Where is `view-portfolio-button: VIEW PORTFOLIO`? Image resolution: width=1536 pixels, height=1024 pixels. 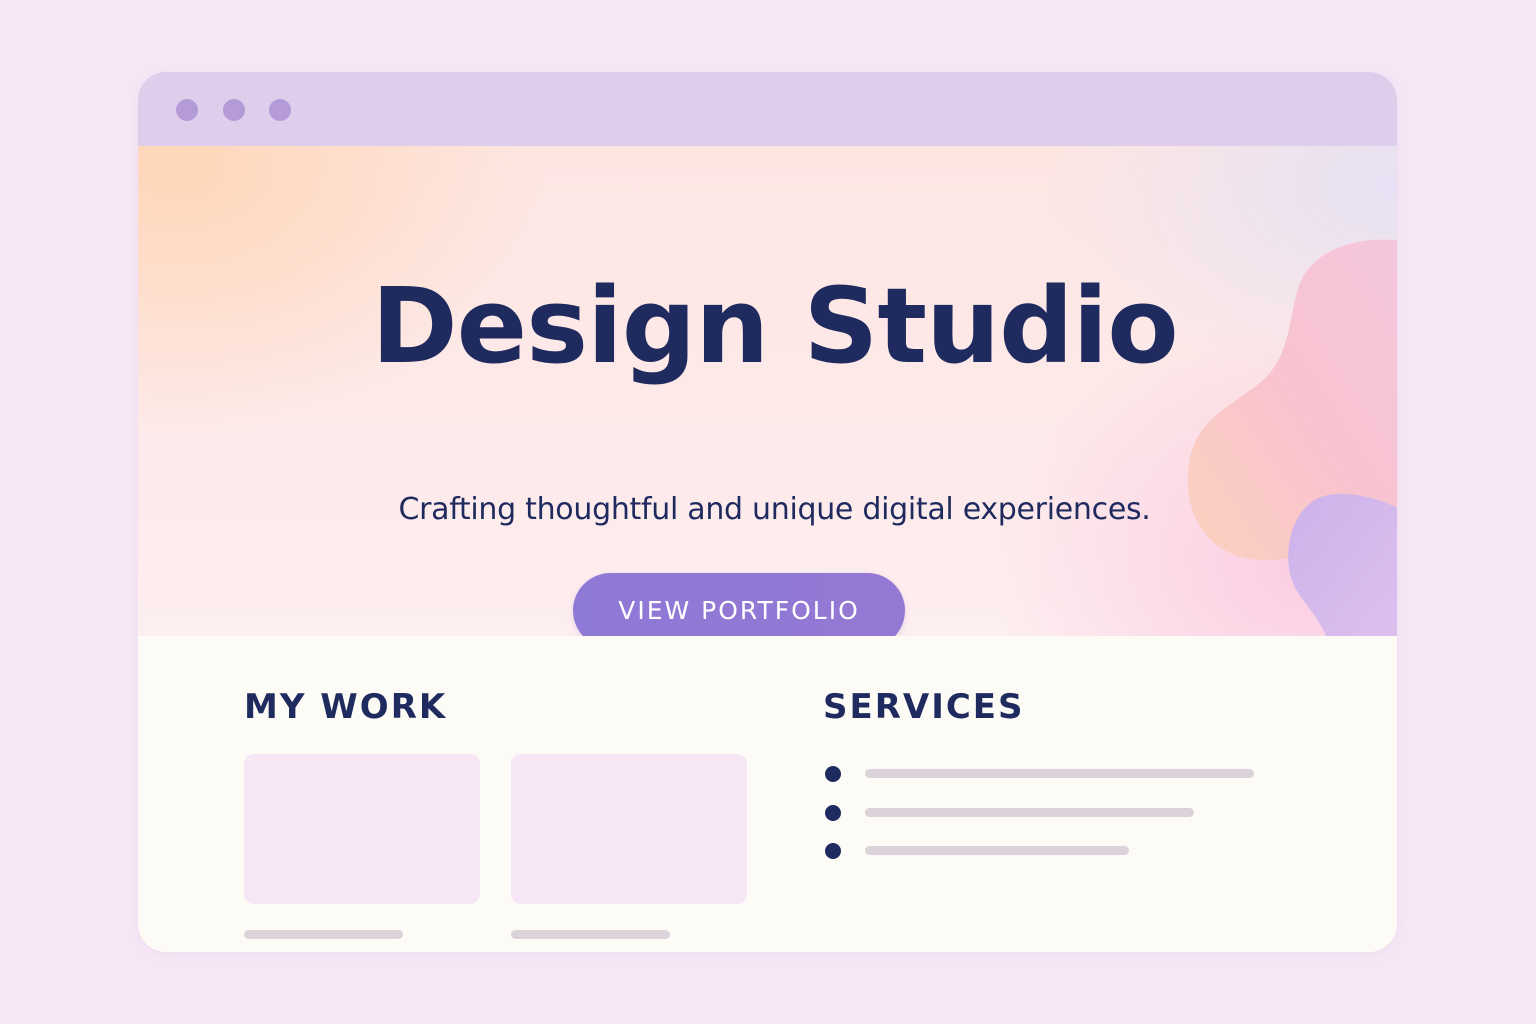 view-portfolio-button: VIEW PORTFOLIO is located at coordinates (739, 604).